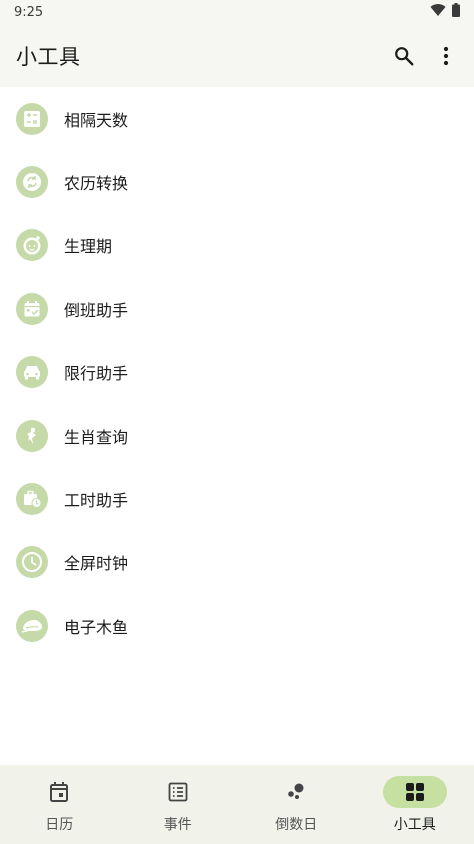 The width and height of the screenshot is (474, 844). Describe the element at coordinates (32, 625) in the screenshot. I see `wooden-fish-icon` at that location.